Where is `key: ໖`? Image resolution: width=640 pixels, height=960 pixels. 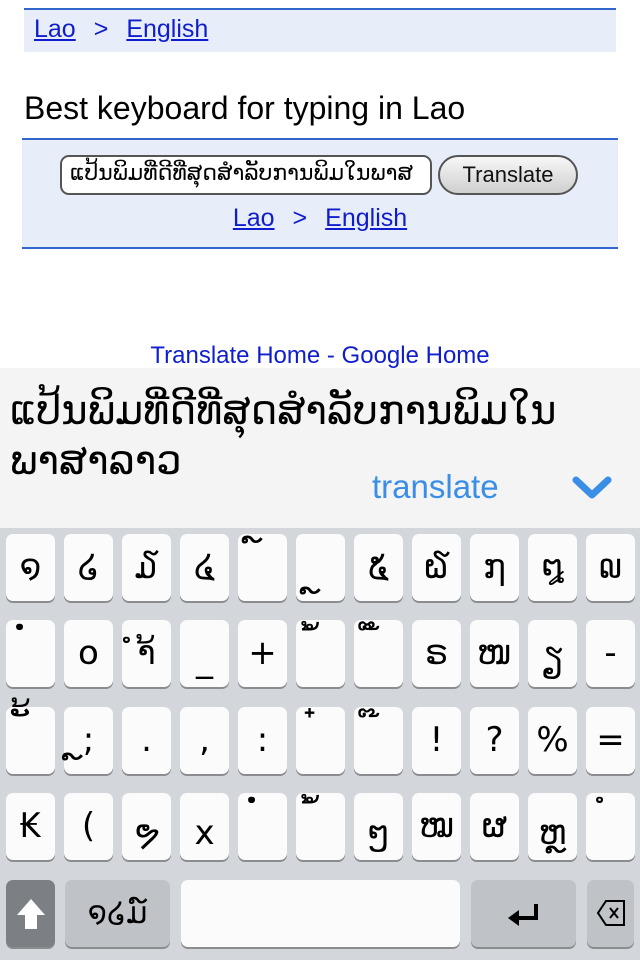 key: ໖ is located at coordinates (436, 567).